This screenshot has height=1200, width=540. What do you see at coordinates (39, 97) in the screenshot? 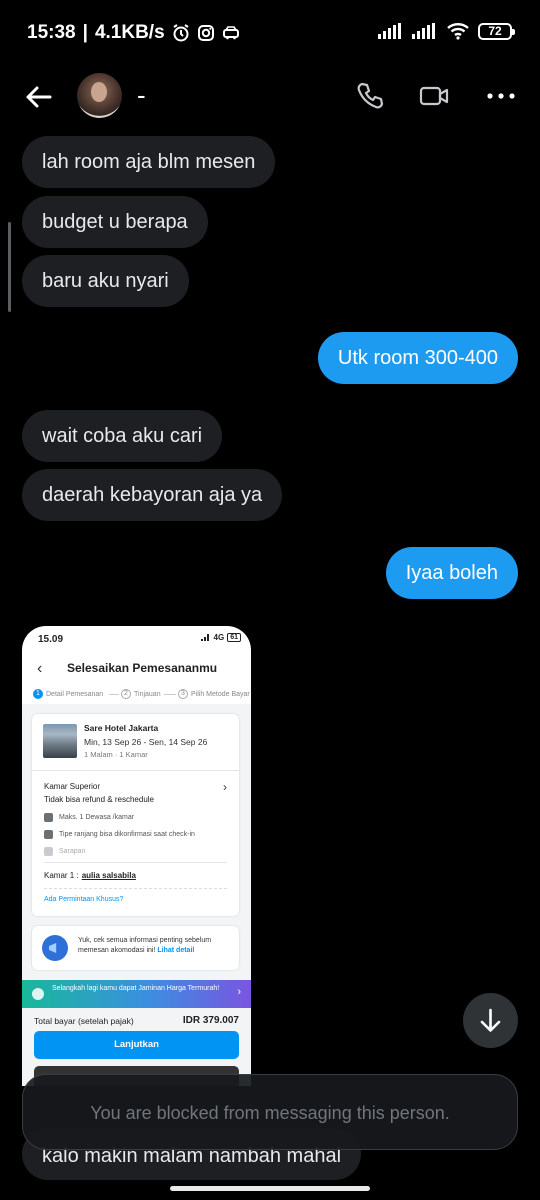
I see `back-arrow-icon` at bounding box center [39, 97].